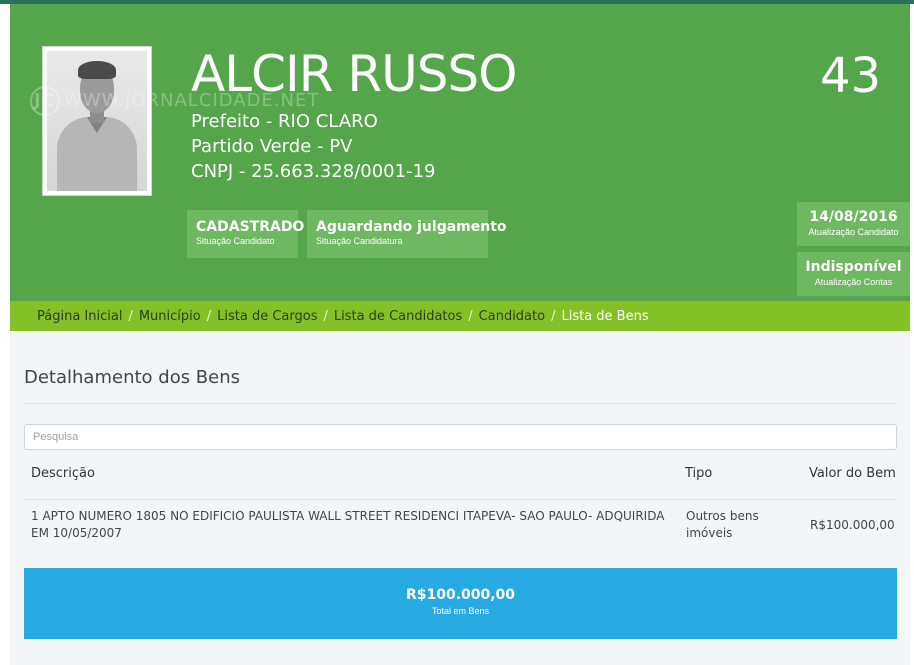 This screenshot has width=914, height=665. What do you see at coordinates (851, 76) in the screenshot?
I see `candidate-number: 43` at bounding box center [851, 76].